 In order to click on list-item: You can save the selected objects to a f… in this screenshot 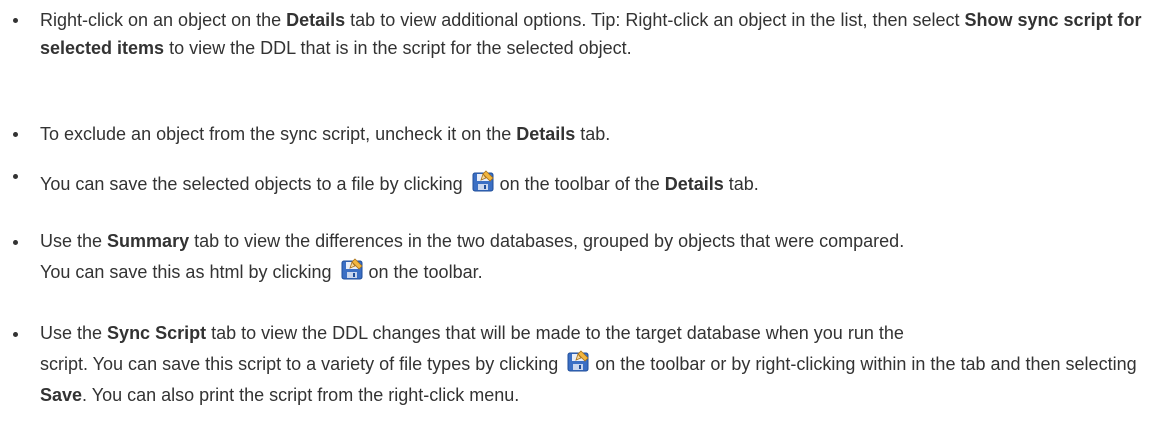, I will do `click(584, 184)`.